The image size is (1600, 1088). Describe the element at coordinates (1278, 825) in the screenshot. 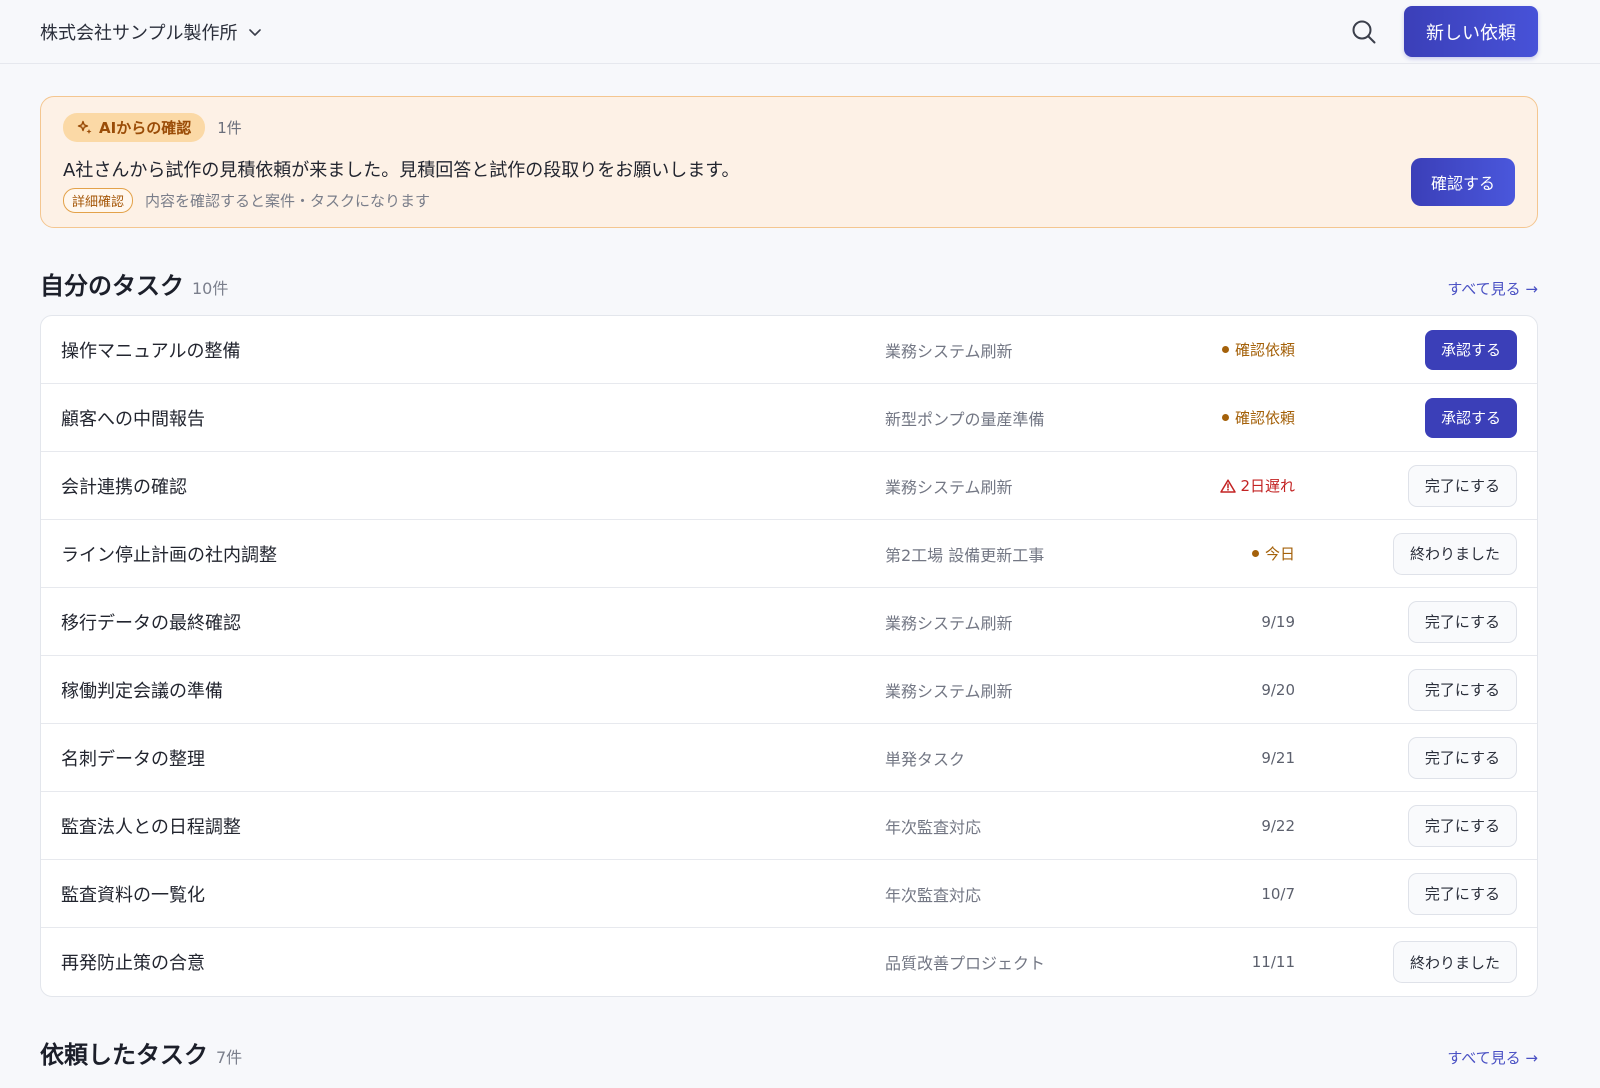

I see `task-due-date: 9/22` at that location.